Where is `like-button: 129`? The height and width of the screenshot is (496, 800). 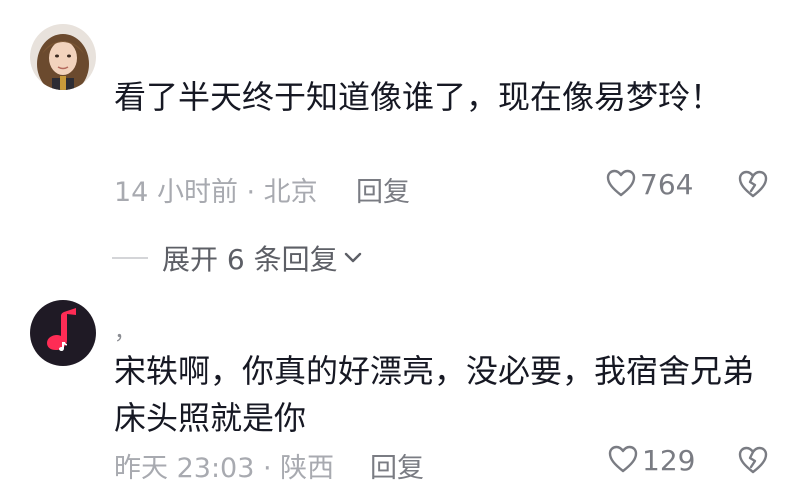 like-button: 129 is located at coordinates (651, 460).